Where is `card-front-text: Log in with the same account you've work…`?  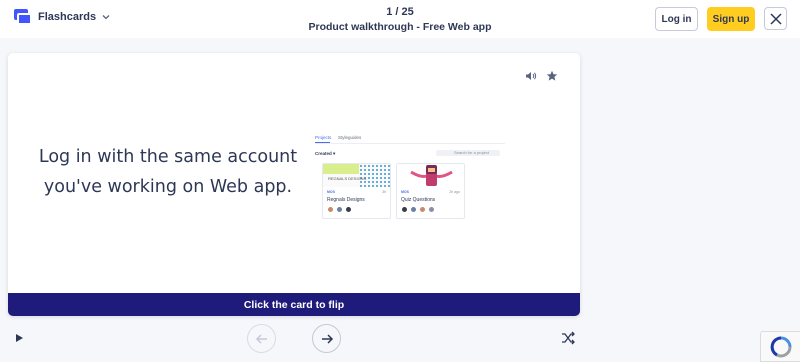 card-front-text: Log in with the same account you've work… is located at coordinates (168, 172).